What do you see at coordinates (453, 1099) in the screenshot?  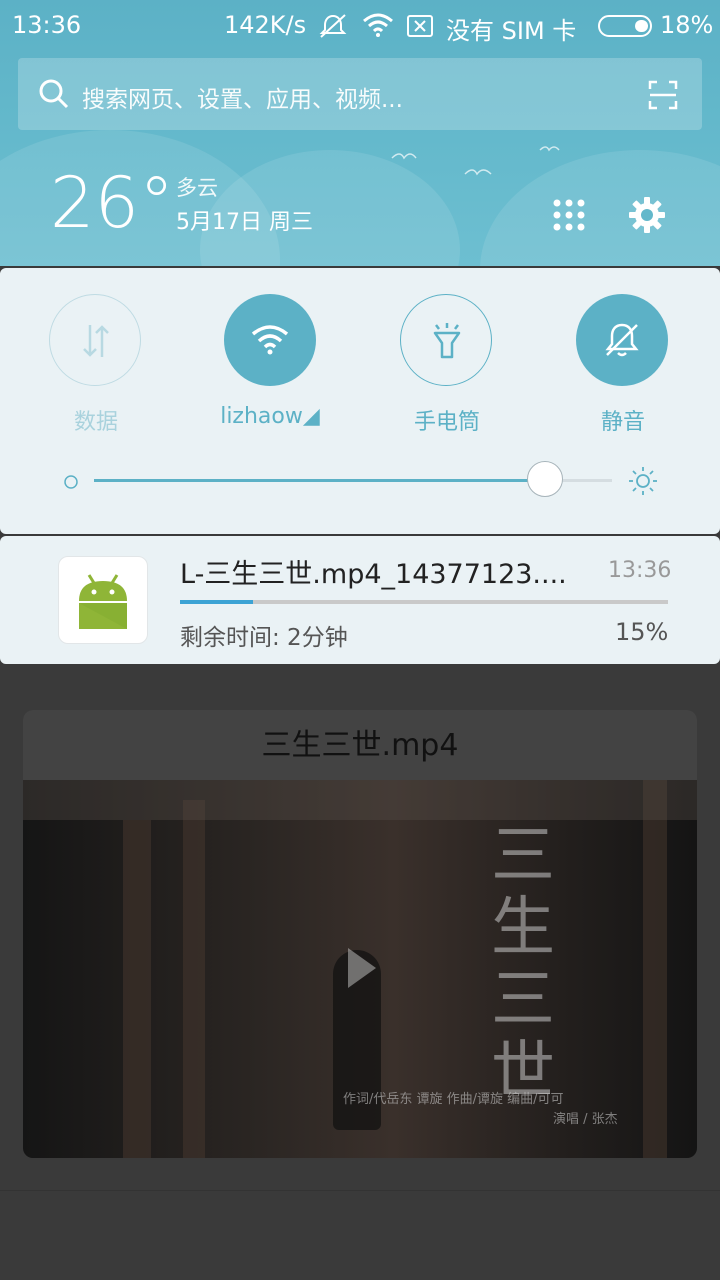 I see `credits-line: 作词/代岳东 谭旋 作曲/谭旋 编曲/可可` at bounding box center [453, 1099].